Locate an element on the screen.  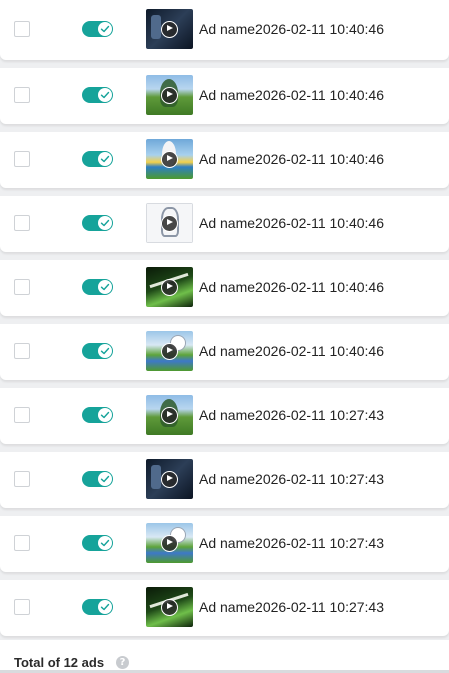
question-circle-icon: ? is located at coordinates (122, 662).